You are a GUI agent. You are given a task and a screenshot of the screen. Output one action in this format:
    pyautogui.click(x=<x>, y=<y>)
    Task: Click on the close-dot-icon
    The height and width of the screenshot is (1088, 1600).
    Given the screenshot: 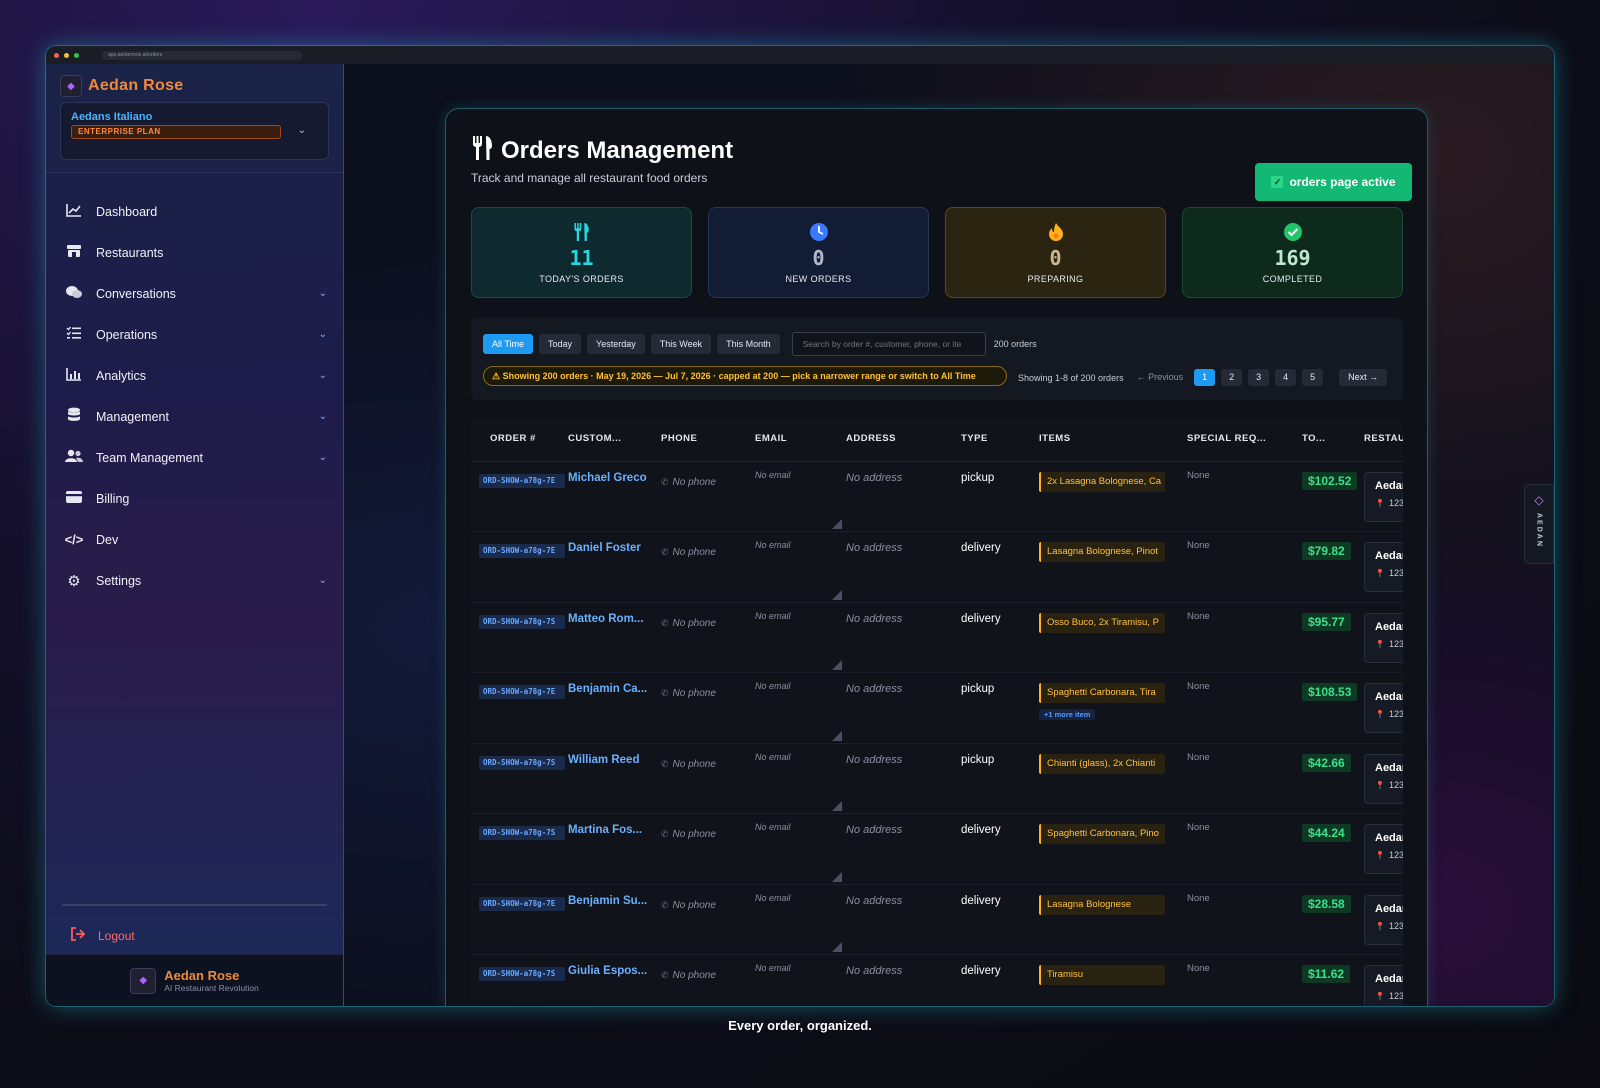 What is the action you would take?
    pyautogui.click(x=56, y=55)
    